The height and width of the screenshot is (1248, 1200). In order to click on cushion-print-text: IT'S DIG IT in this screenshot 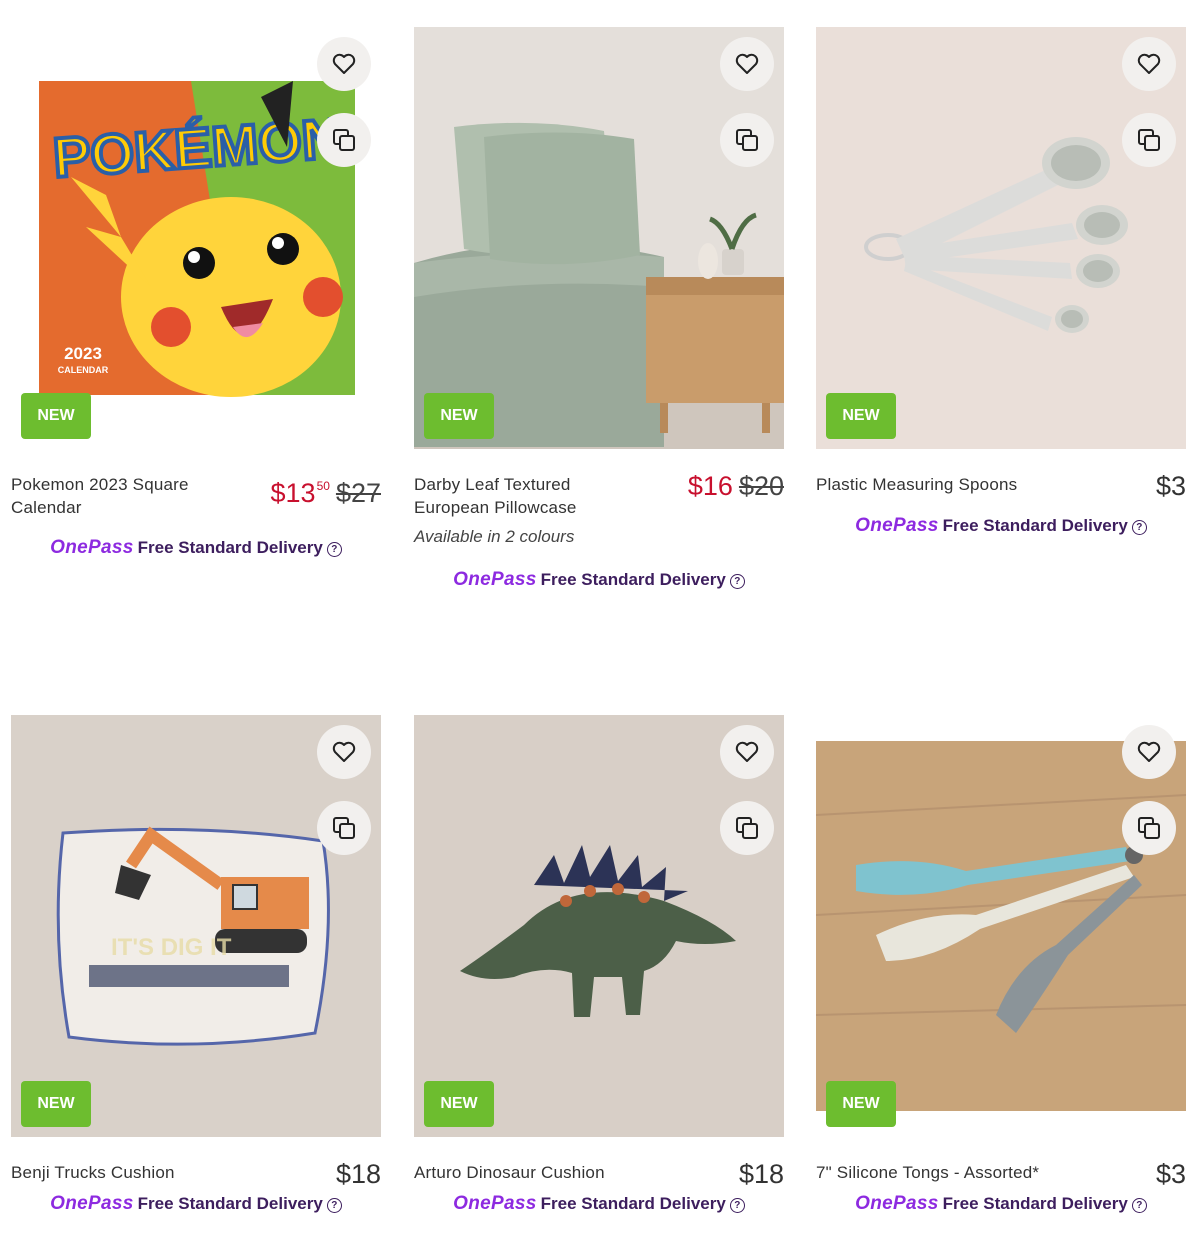, I will do `click(171, 947)`.